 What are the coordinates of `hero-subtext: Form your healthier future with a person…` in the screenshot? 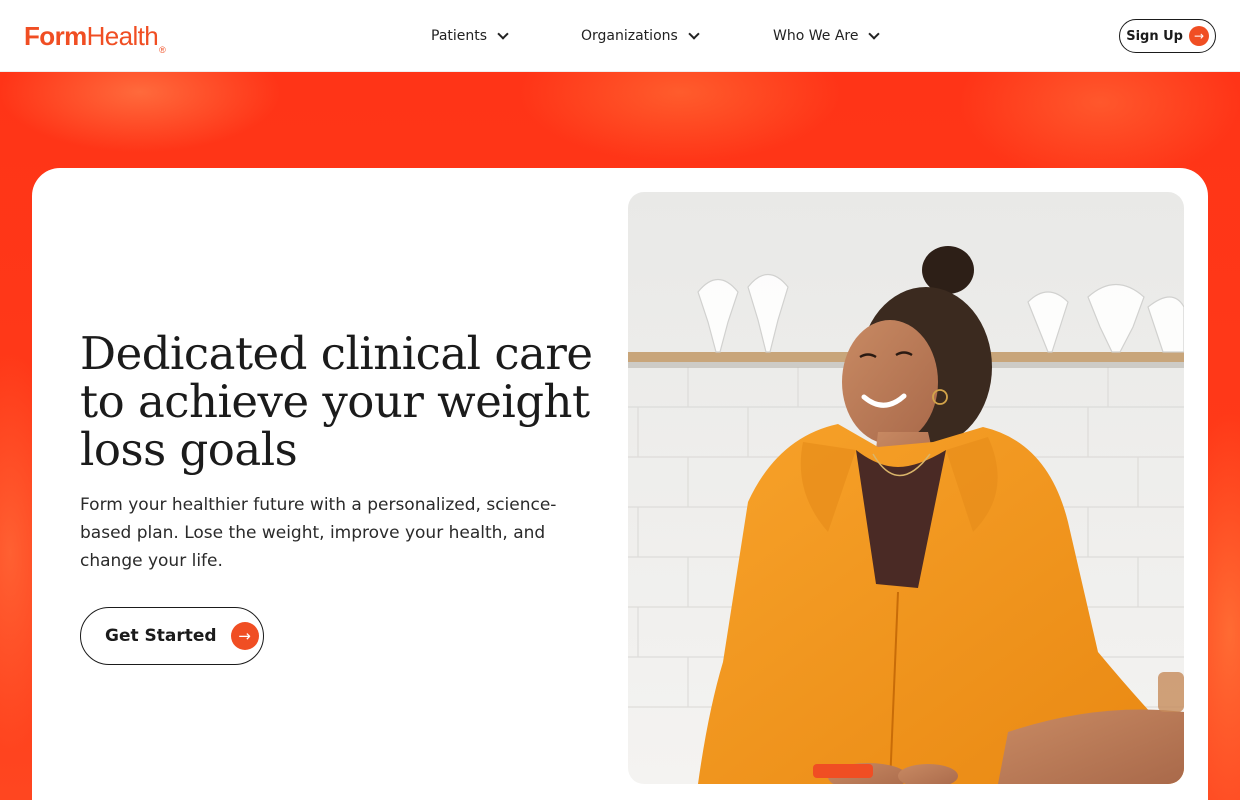 It's located at (318, 533).